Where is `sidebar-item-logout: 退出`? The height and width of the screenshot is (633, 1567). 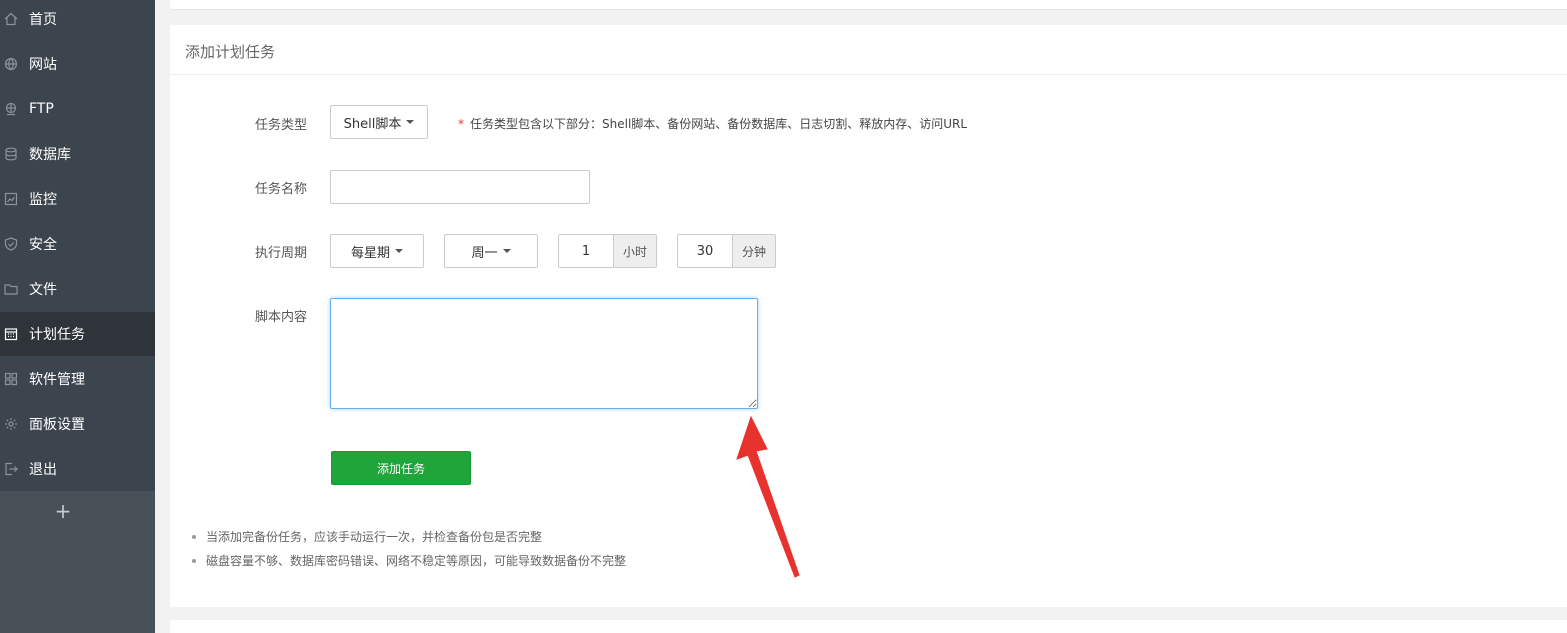
sidebar-item-logout: 退出 is located at coordinates (77, 469).